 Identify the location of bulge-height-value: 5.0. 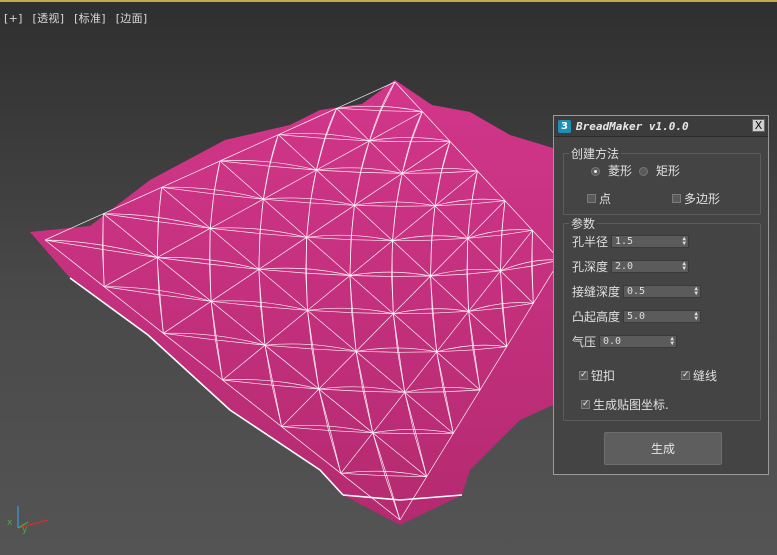
(636, 316).